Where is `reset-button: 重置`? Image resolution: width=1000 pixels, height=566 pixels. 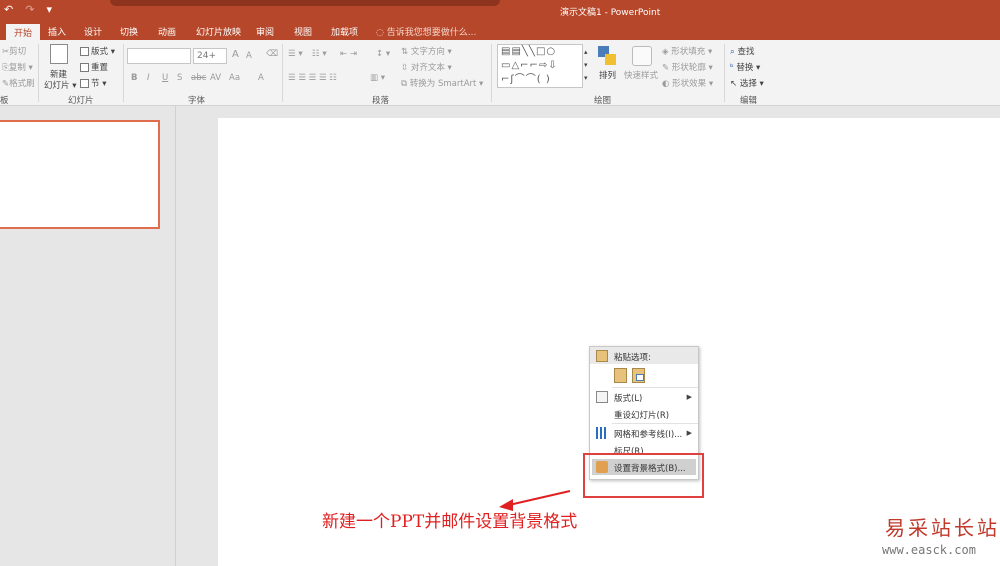
reset-button: 重置 is located at coordinates (94, 67).